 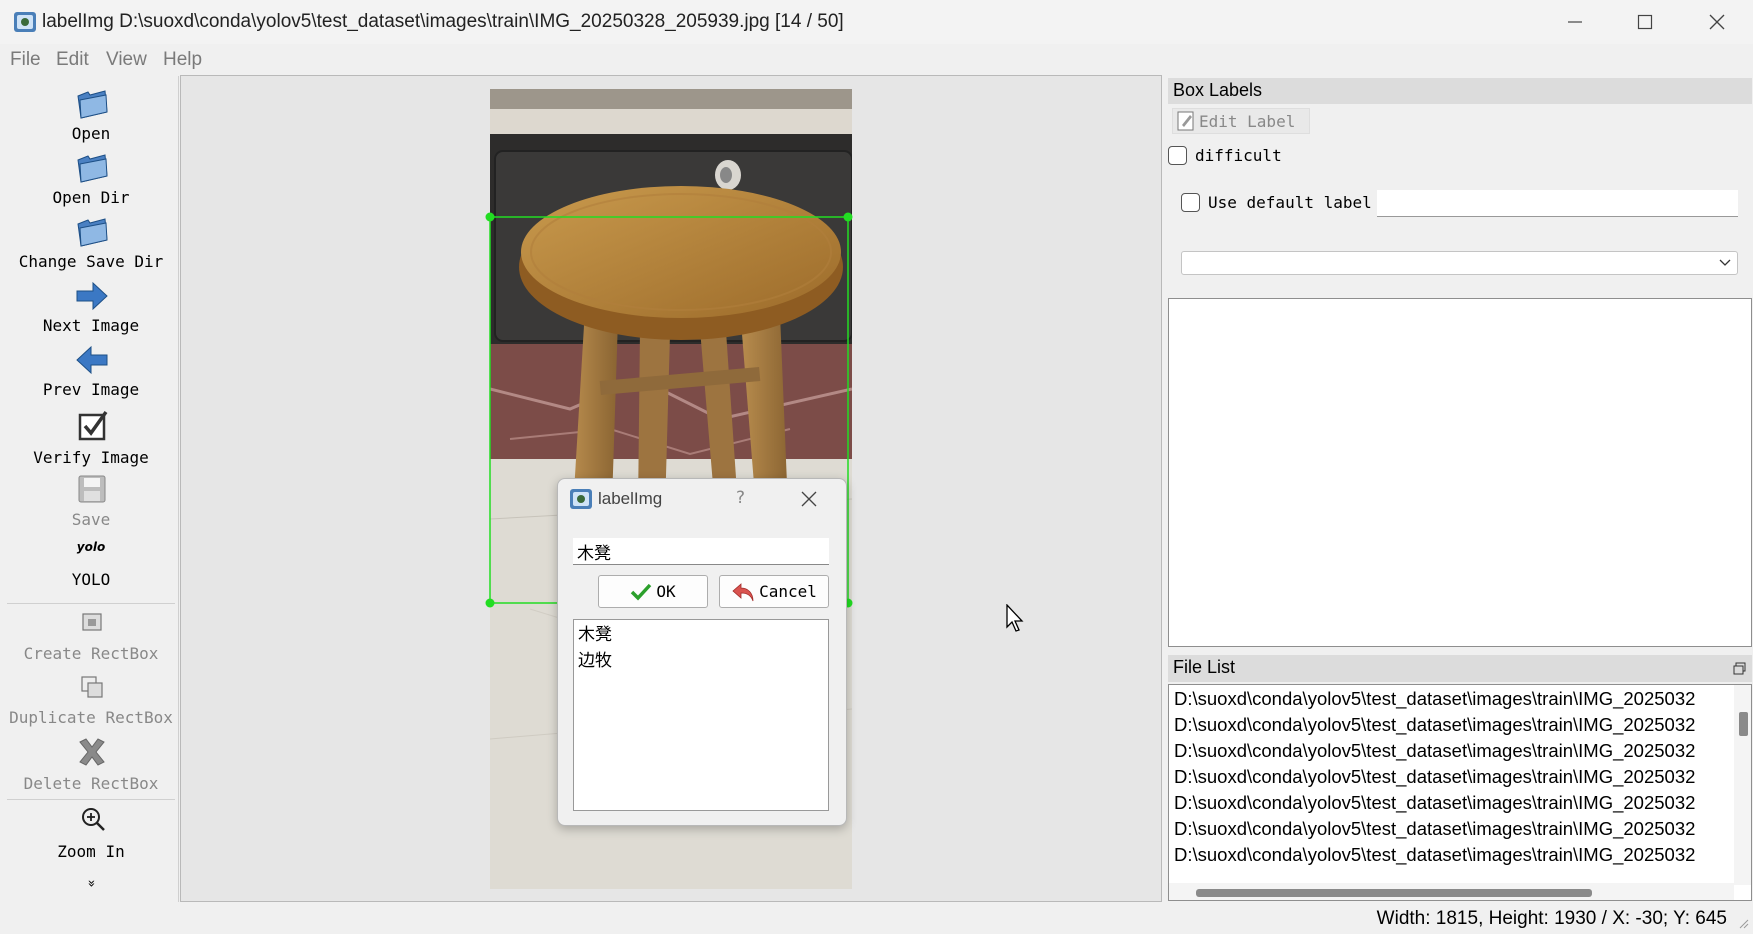 I want to click on default-label-input, so click(x=1557, y=203).